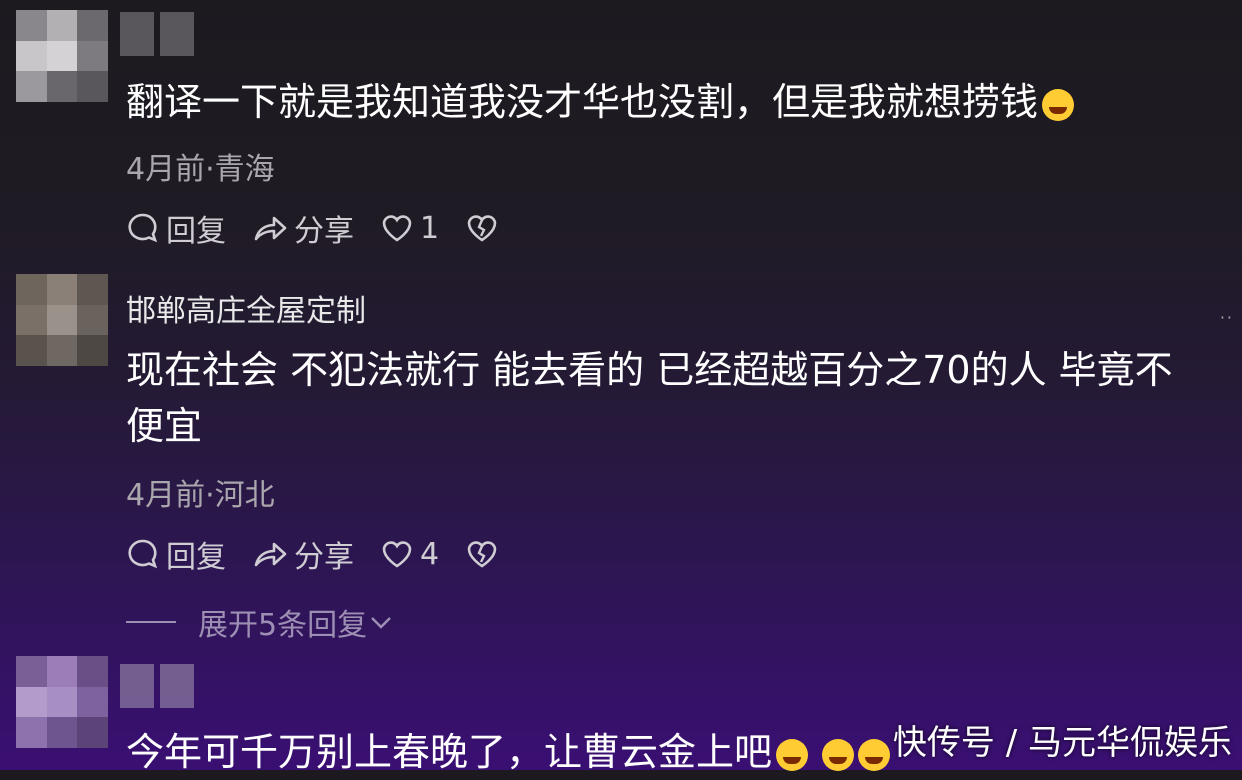 The height and width of the screenshot is (780, 1242). I want to click on watermark: 快传号 / 马元华侃娱乐, so click(1062, 743).